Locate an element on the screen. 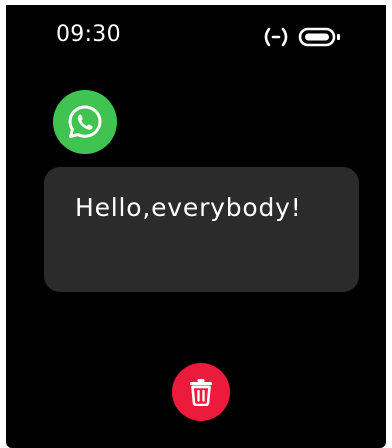 The image size is (392, 448). trash-icon is located at coordinates (201, 392).